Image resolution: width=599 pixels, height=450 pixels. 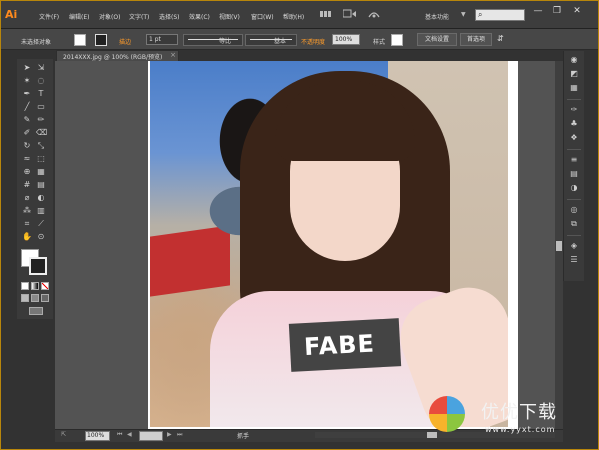 I want to click on menu-type: 文字(T), so click(x=139, y=16).